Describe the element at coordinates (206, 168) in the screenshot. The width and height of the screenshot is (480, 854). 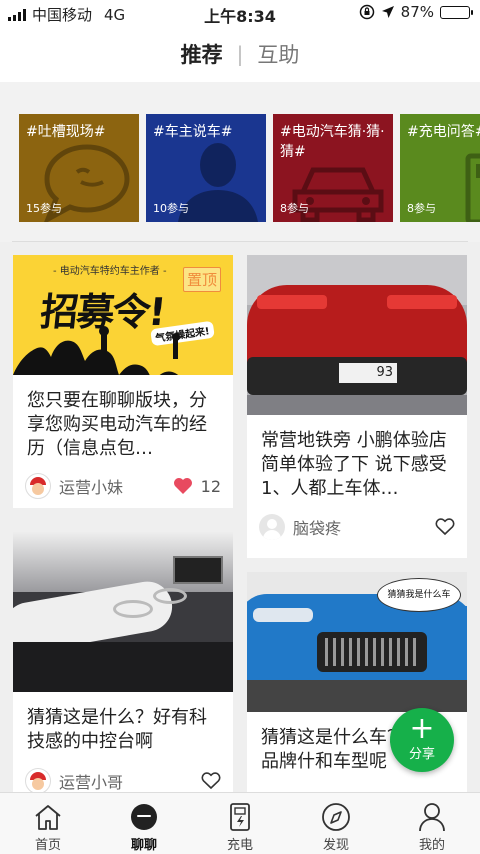
I see `topic-card: #车主说车# 10参与` at that location.